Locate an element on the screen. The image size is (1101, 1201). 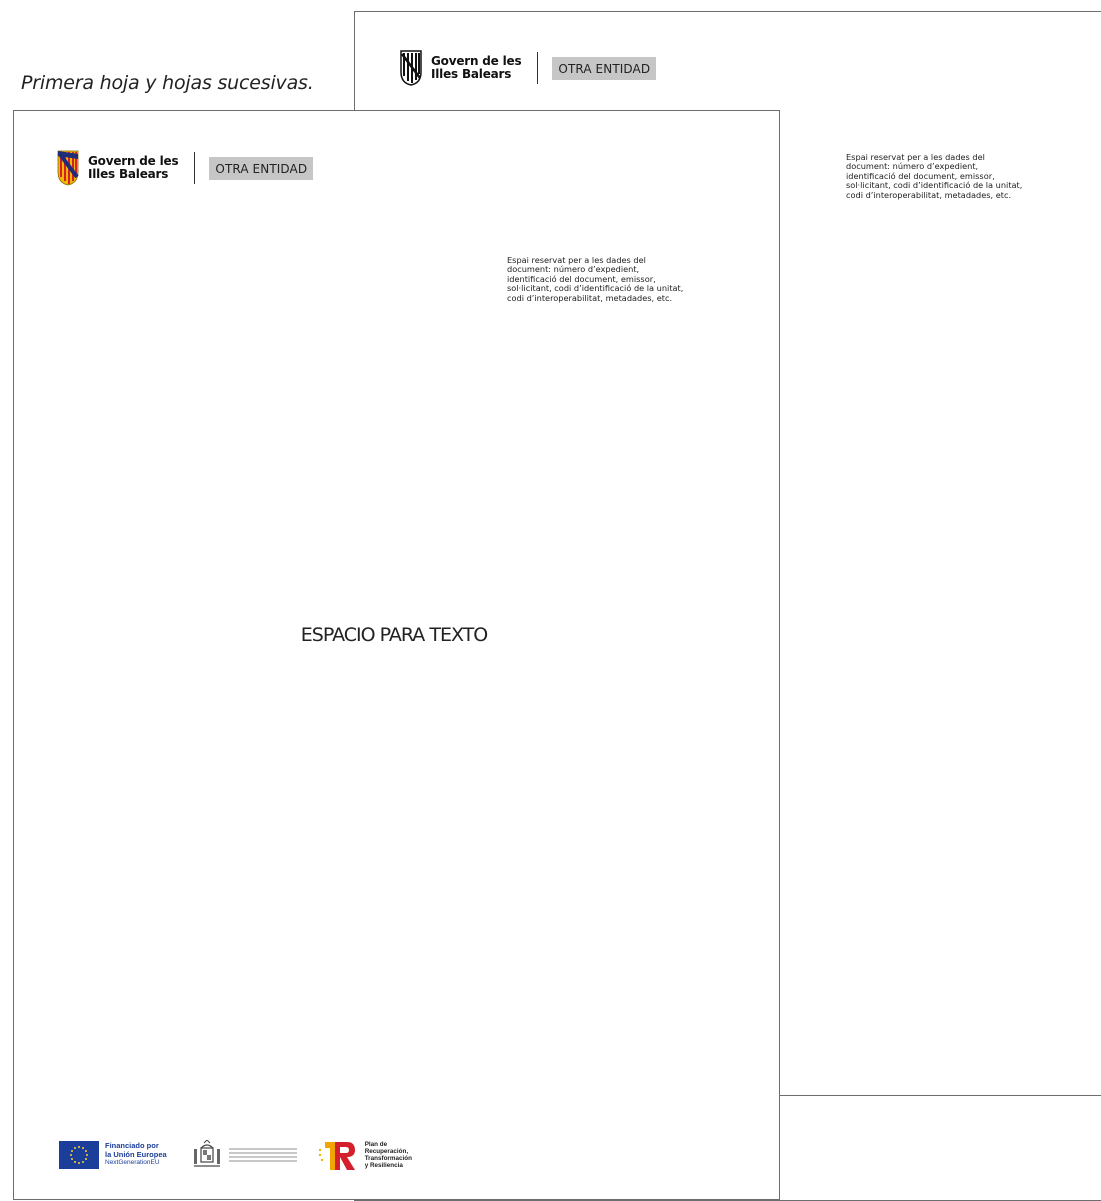
spain-logo-bars is located at coordinates (262, 1155).